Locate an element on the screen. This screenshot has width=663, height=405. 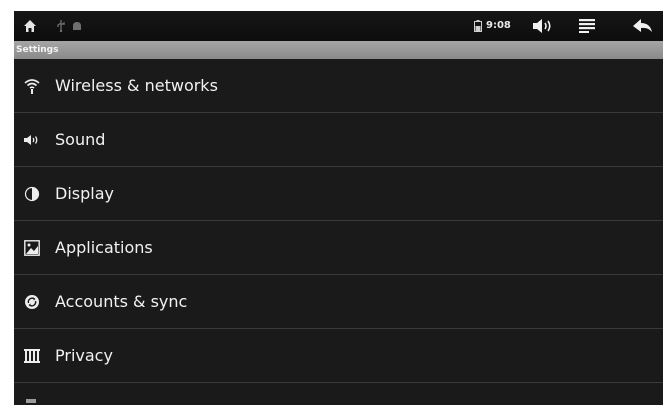
menu-icon is located at coordinates (587, 26).